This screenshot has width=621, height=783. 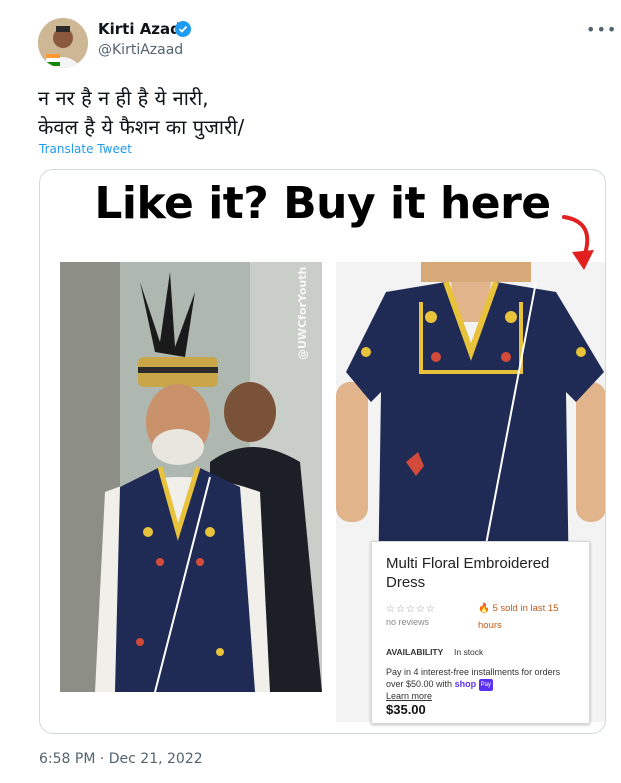 What do you see at coordinates (322, 203) in the screenshot?
I see `meme-headline: Like it? Buy it here` at bounding box center [322, 203].